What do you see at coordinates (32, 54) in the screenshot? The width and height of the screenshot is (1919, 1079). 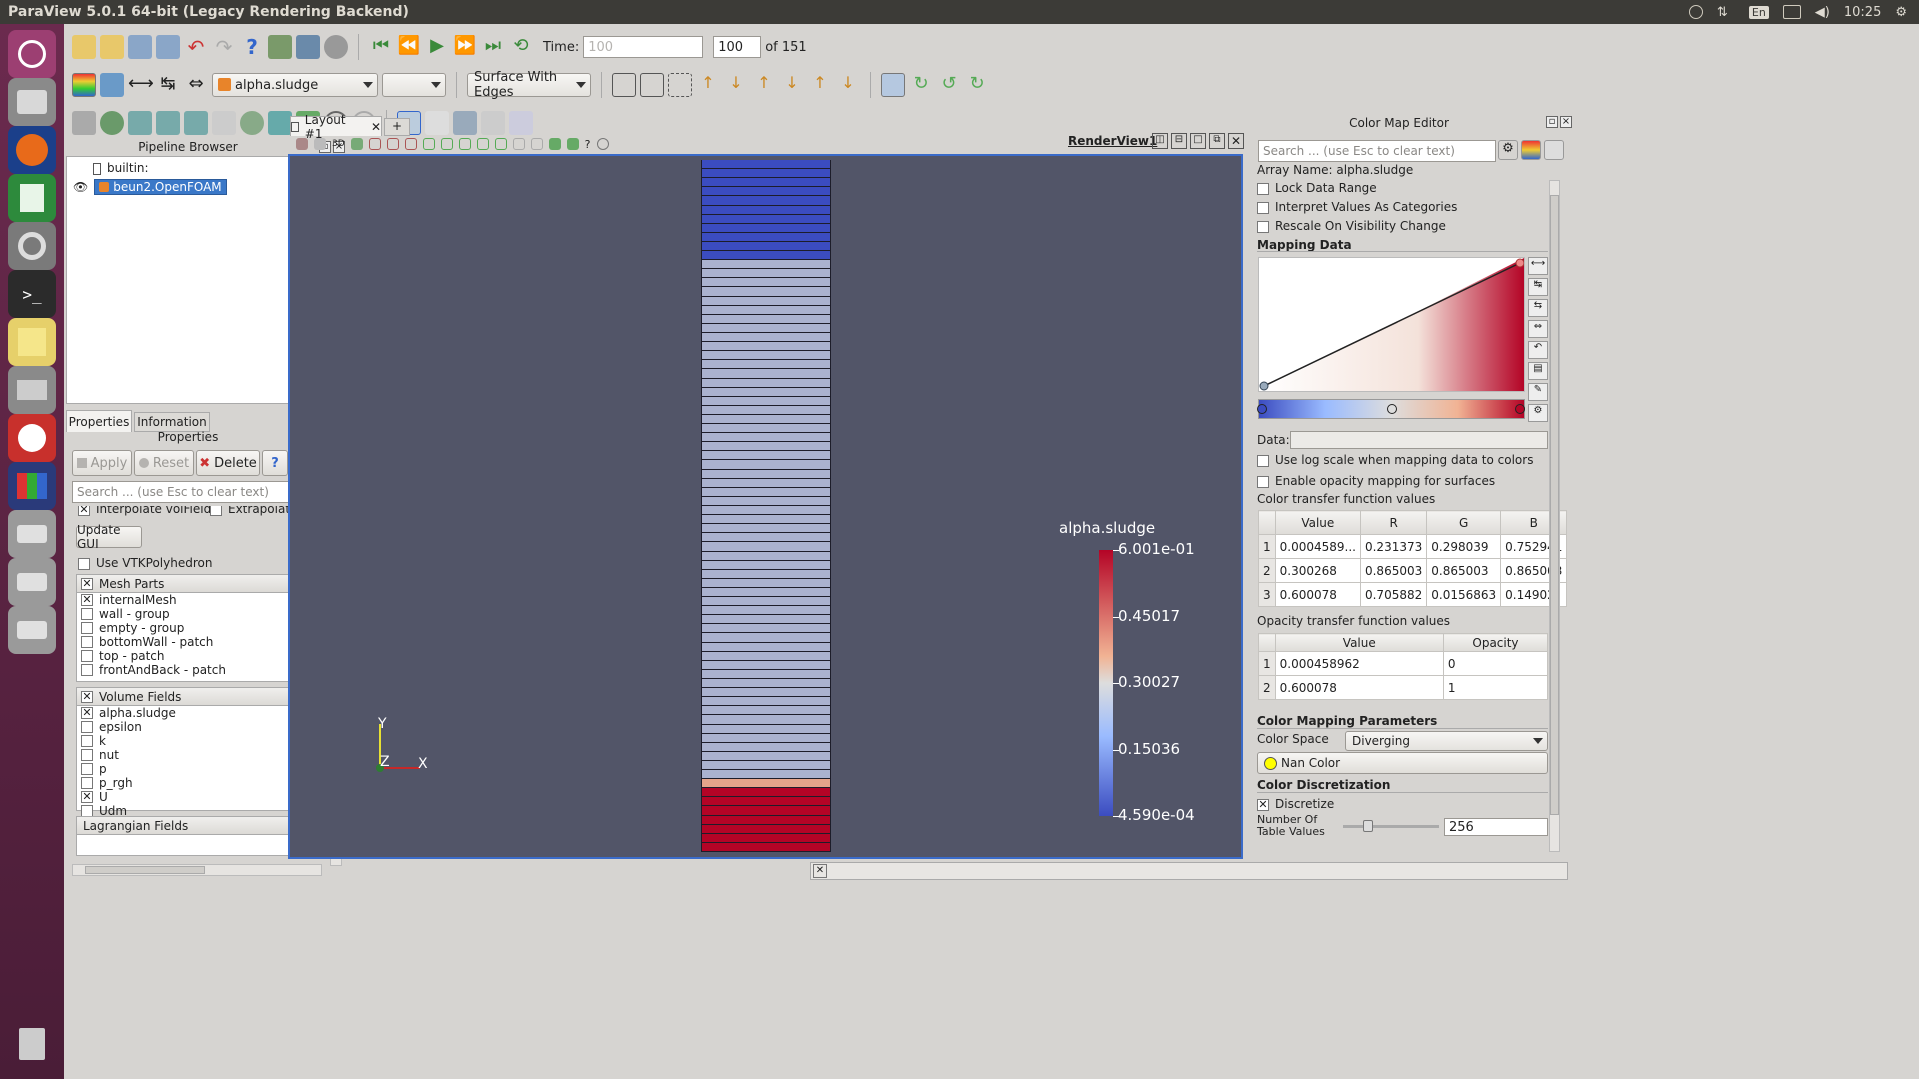 I see `dash-icon` at bounding box center [32, 54].